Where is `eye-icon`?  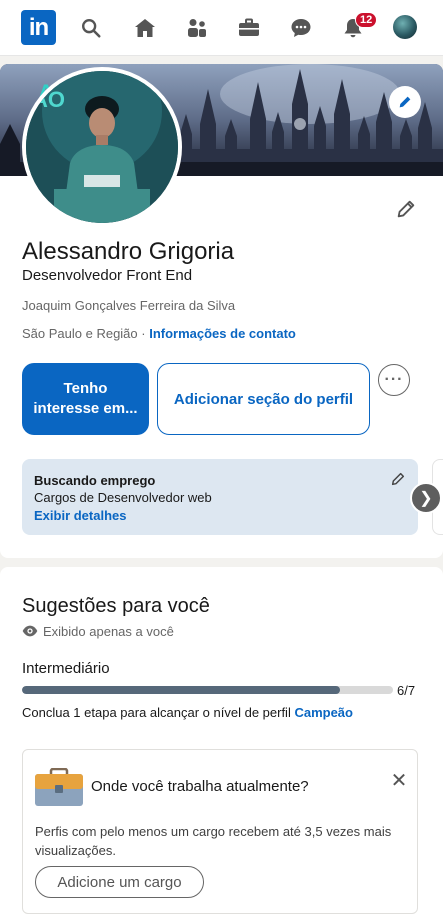
eye-icon is located at coordinates (30, 631).